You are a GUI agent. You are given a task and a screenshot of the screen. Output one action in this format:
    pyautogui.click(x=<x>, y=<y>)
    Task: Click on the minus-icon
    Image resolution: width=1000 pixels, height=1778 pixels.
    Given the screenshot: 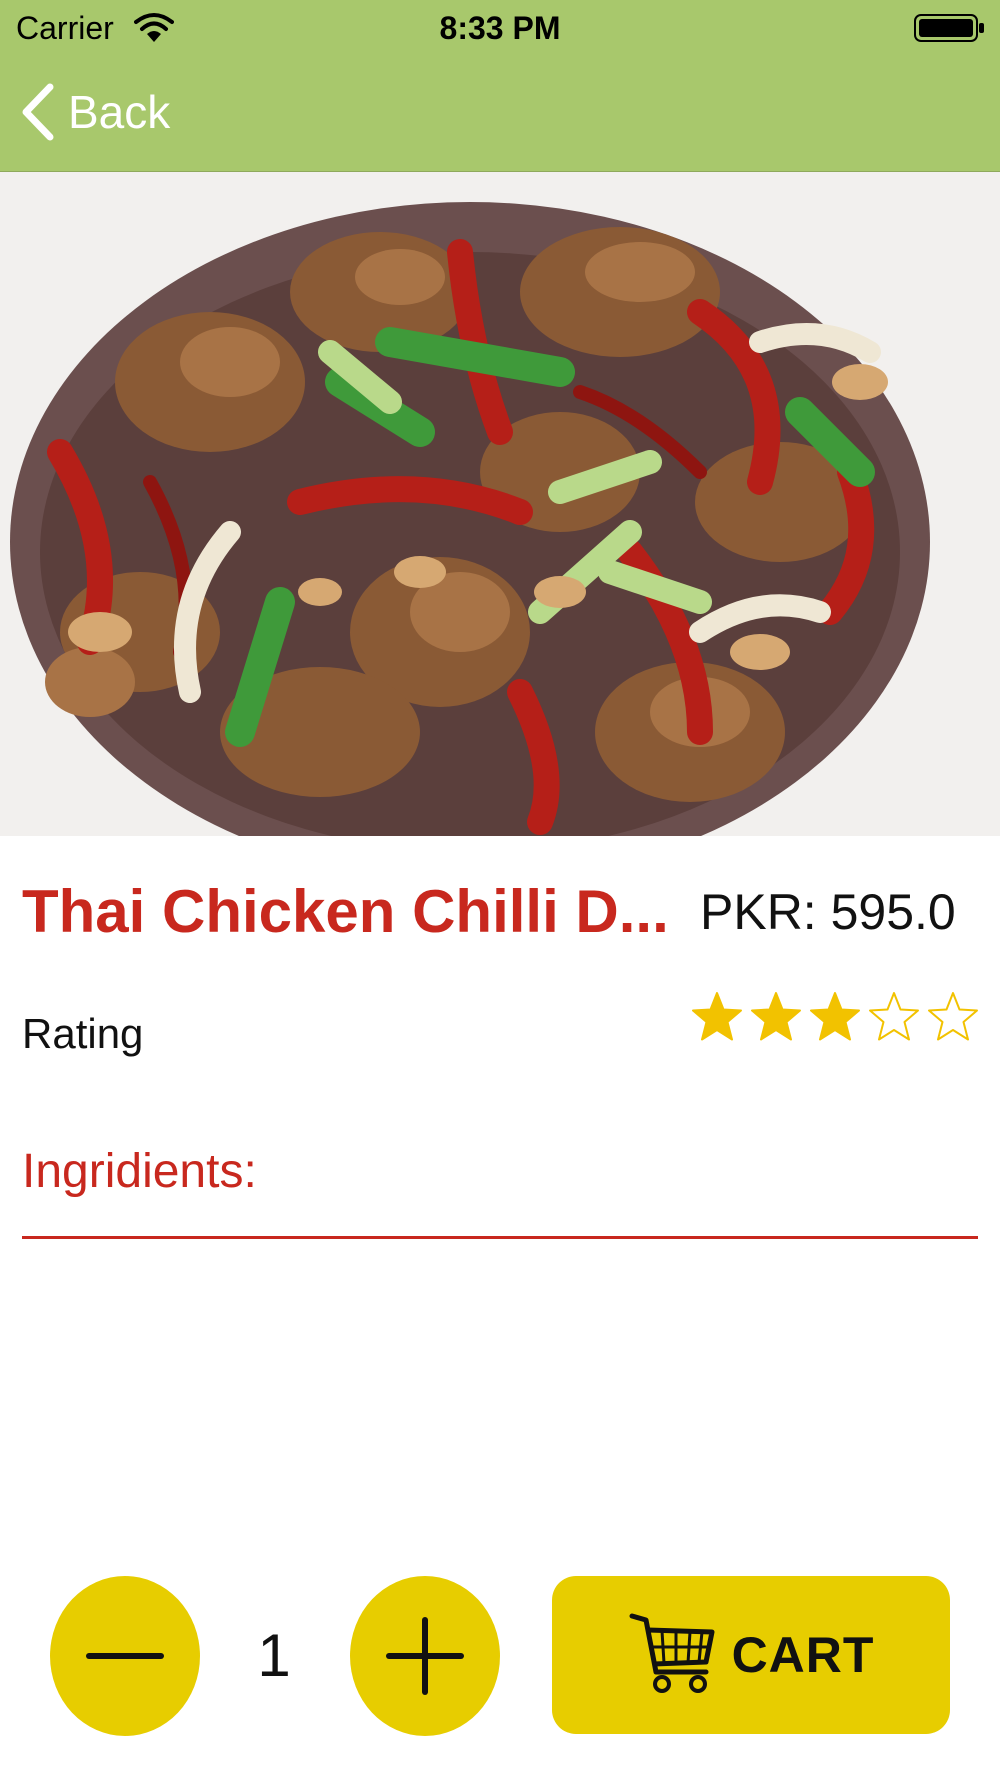 What is the action you would take?
    pyautogui.click(x=125, y=1656)
    